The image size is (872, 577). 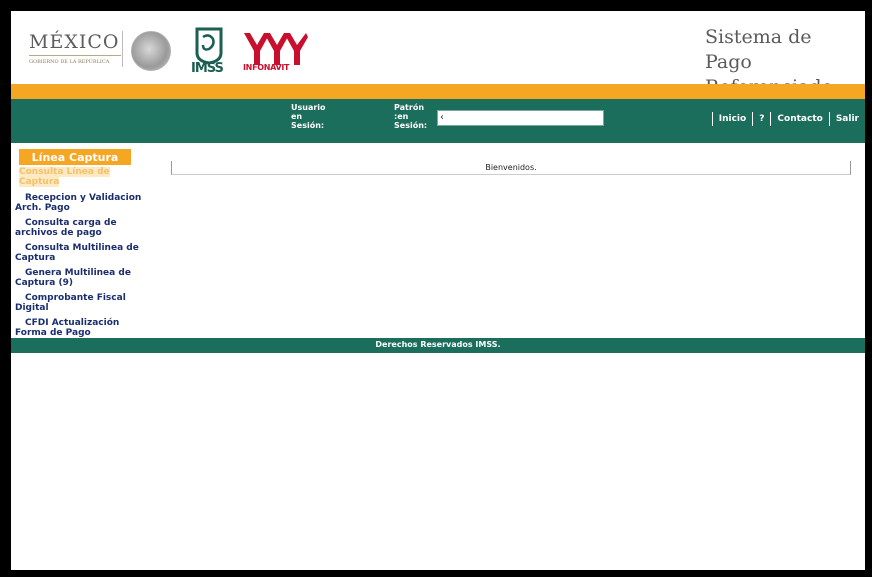 I want to click on sidebar-item-genera-multilinea: Genera Multilinea de Captura (9), so click(x=82, y=278).